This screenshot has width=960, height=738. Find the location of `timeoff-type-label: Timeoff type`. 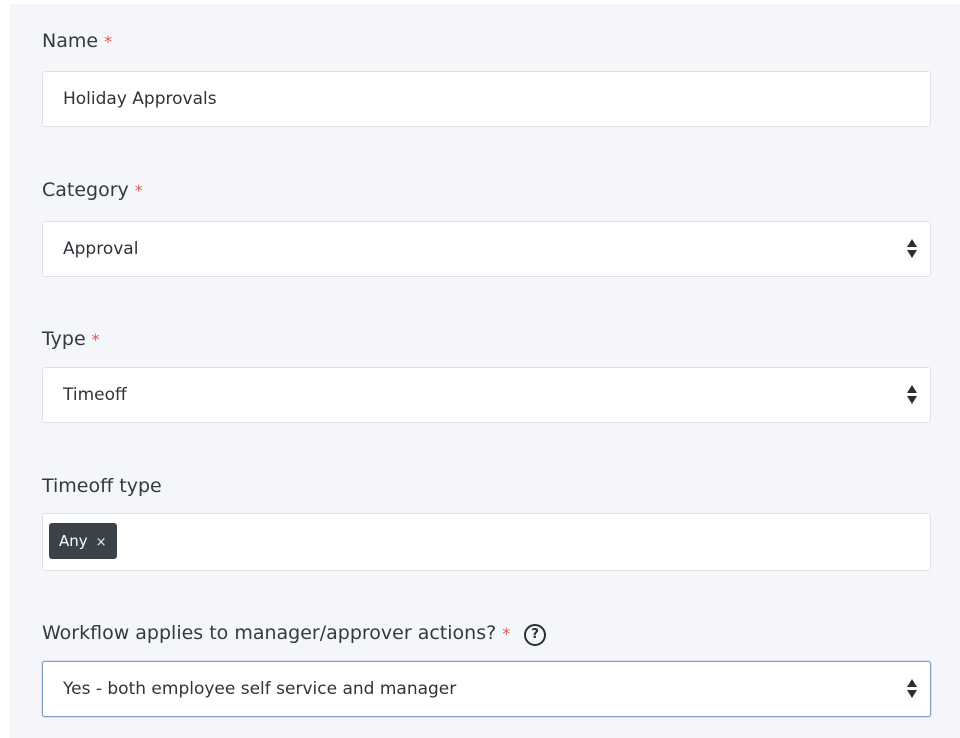

timeoff-type-label: Timeoff type is located at coordinates (102, 486).